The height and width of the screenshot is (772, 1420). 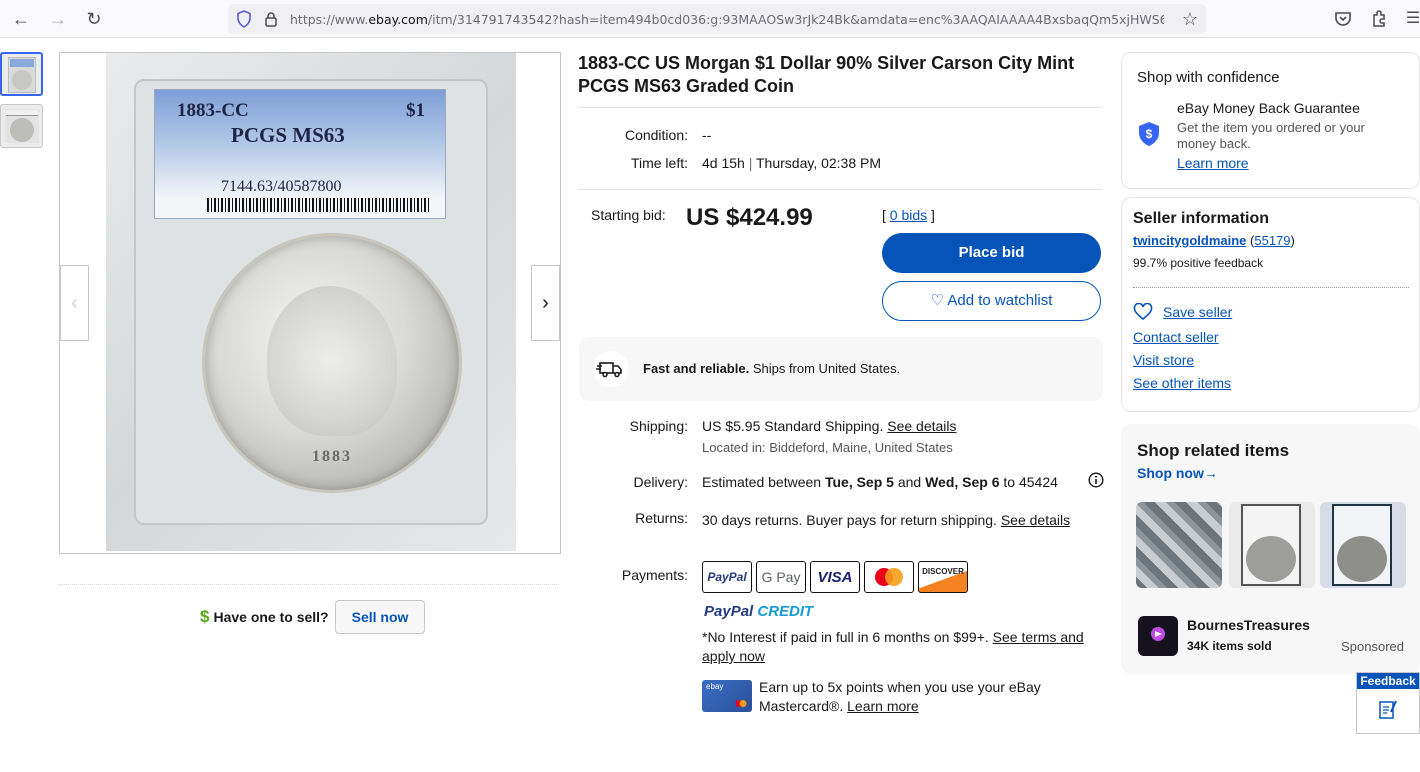 What do you see at coordinates (824, 426) in the screenshot?
I see `shipping-method: Standard Shipping.` at bounding box center [824, 426].